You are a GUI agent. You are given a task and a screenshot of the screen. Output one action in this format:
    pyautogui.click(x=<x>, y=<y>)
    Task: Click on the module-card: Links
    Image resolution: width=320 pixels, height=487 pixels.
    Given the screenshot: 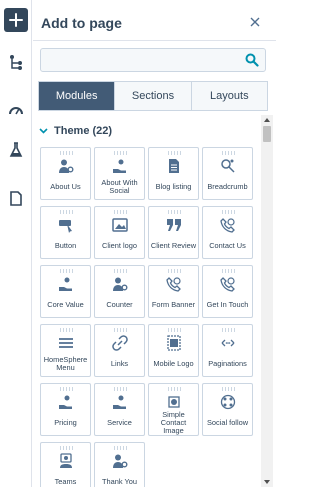 What is the action you would take?
    pyautogui.click(x=119, y=350)
    